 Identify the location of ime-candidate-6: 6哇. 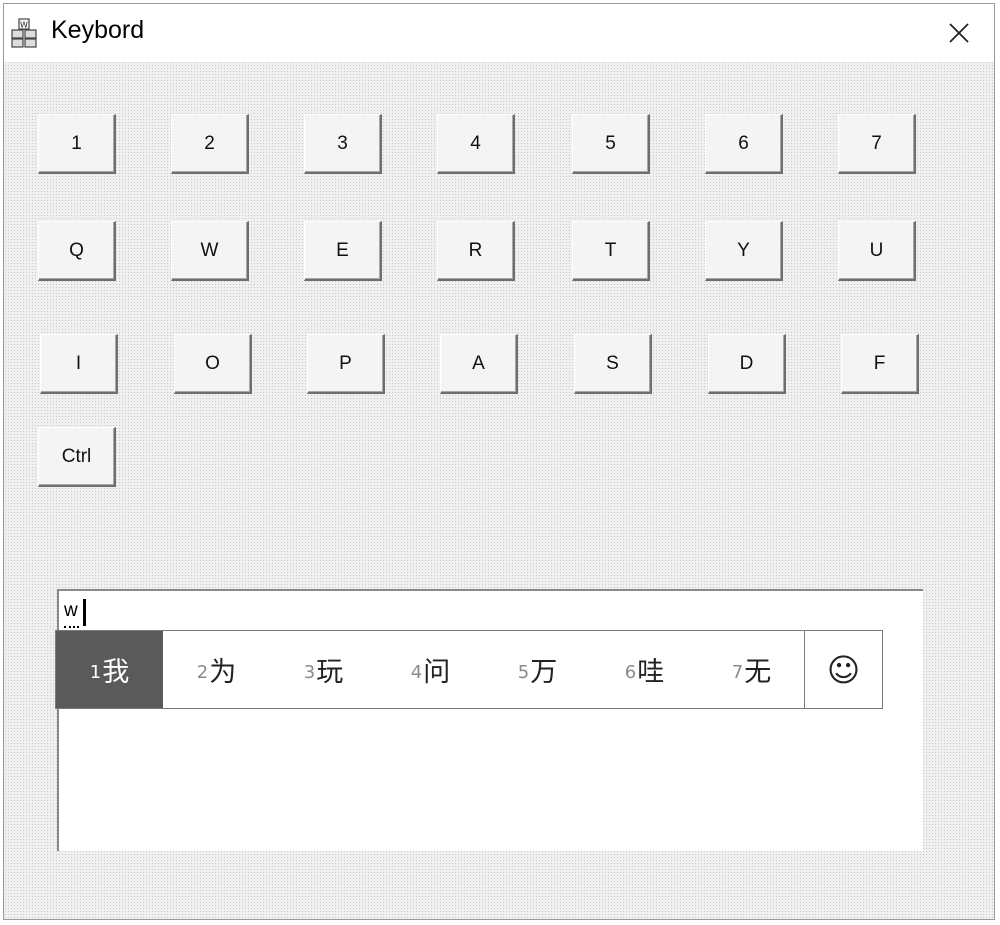
(644, 669).